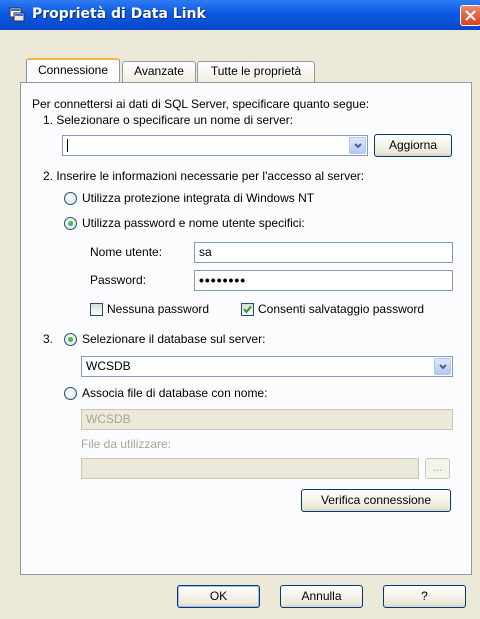  I want to click on cancel-button: Annulla, so click(321, 596).